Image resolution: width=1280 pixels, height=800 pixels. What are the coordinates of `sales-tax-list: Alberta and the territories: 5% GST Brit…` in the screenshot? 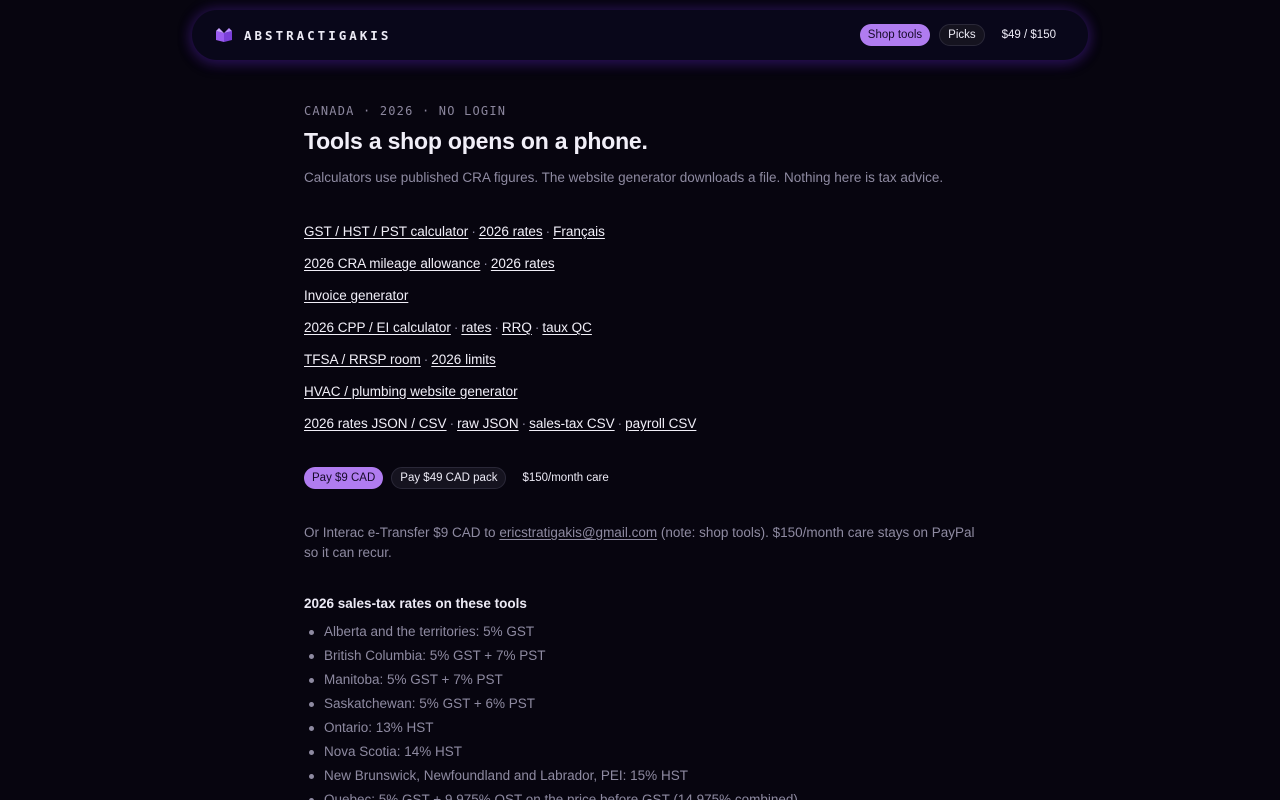 It's located at (551, 710).